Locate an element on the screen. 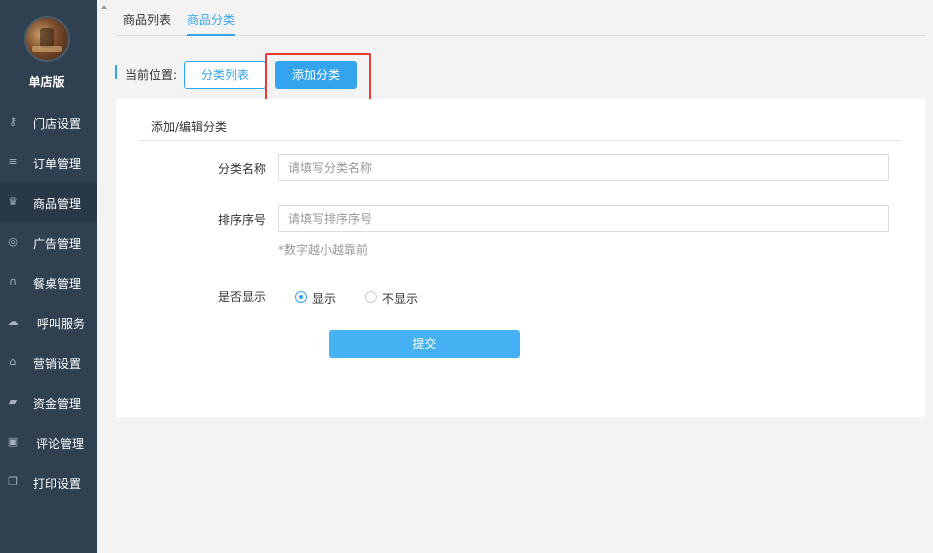 This screenshot has width=933, height=553. sidebar-item-reviews: ▣ 评论管理 is located at coordinates (48, 442).